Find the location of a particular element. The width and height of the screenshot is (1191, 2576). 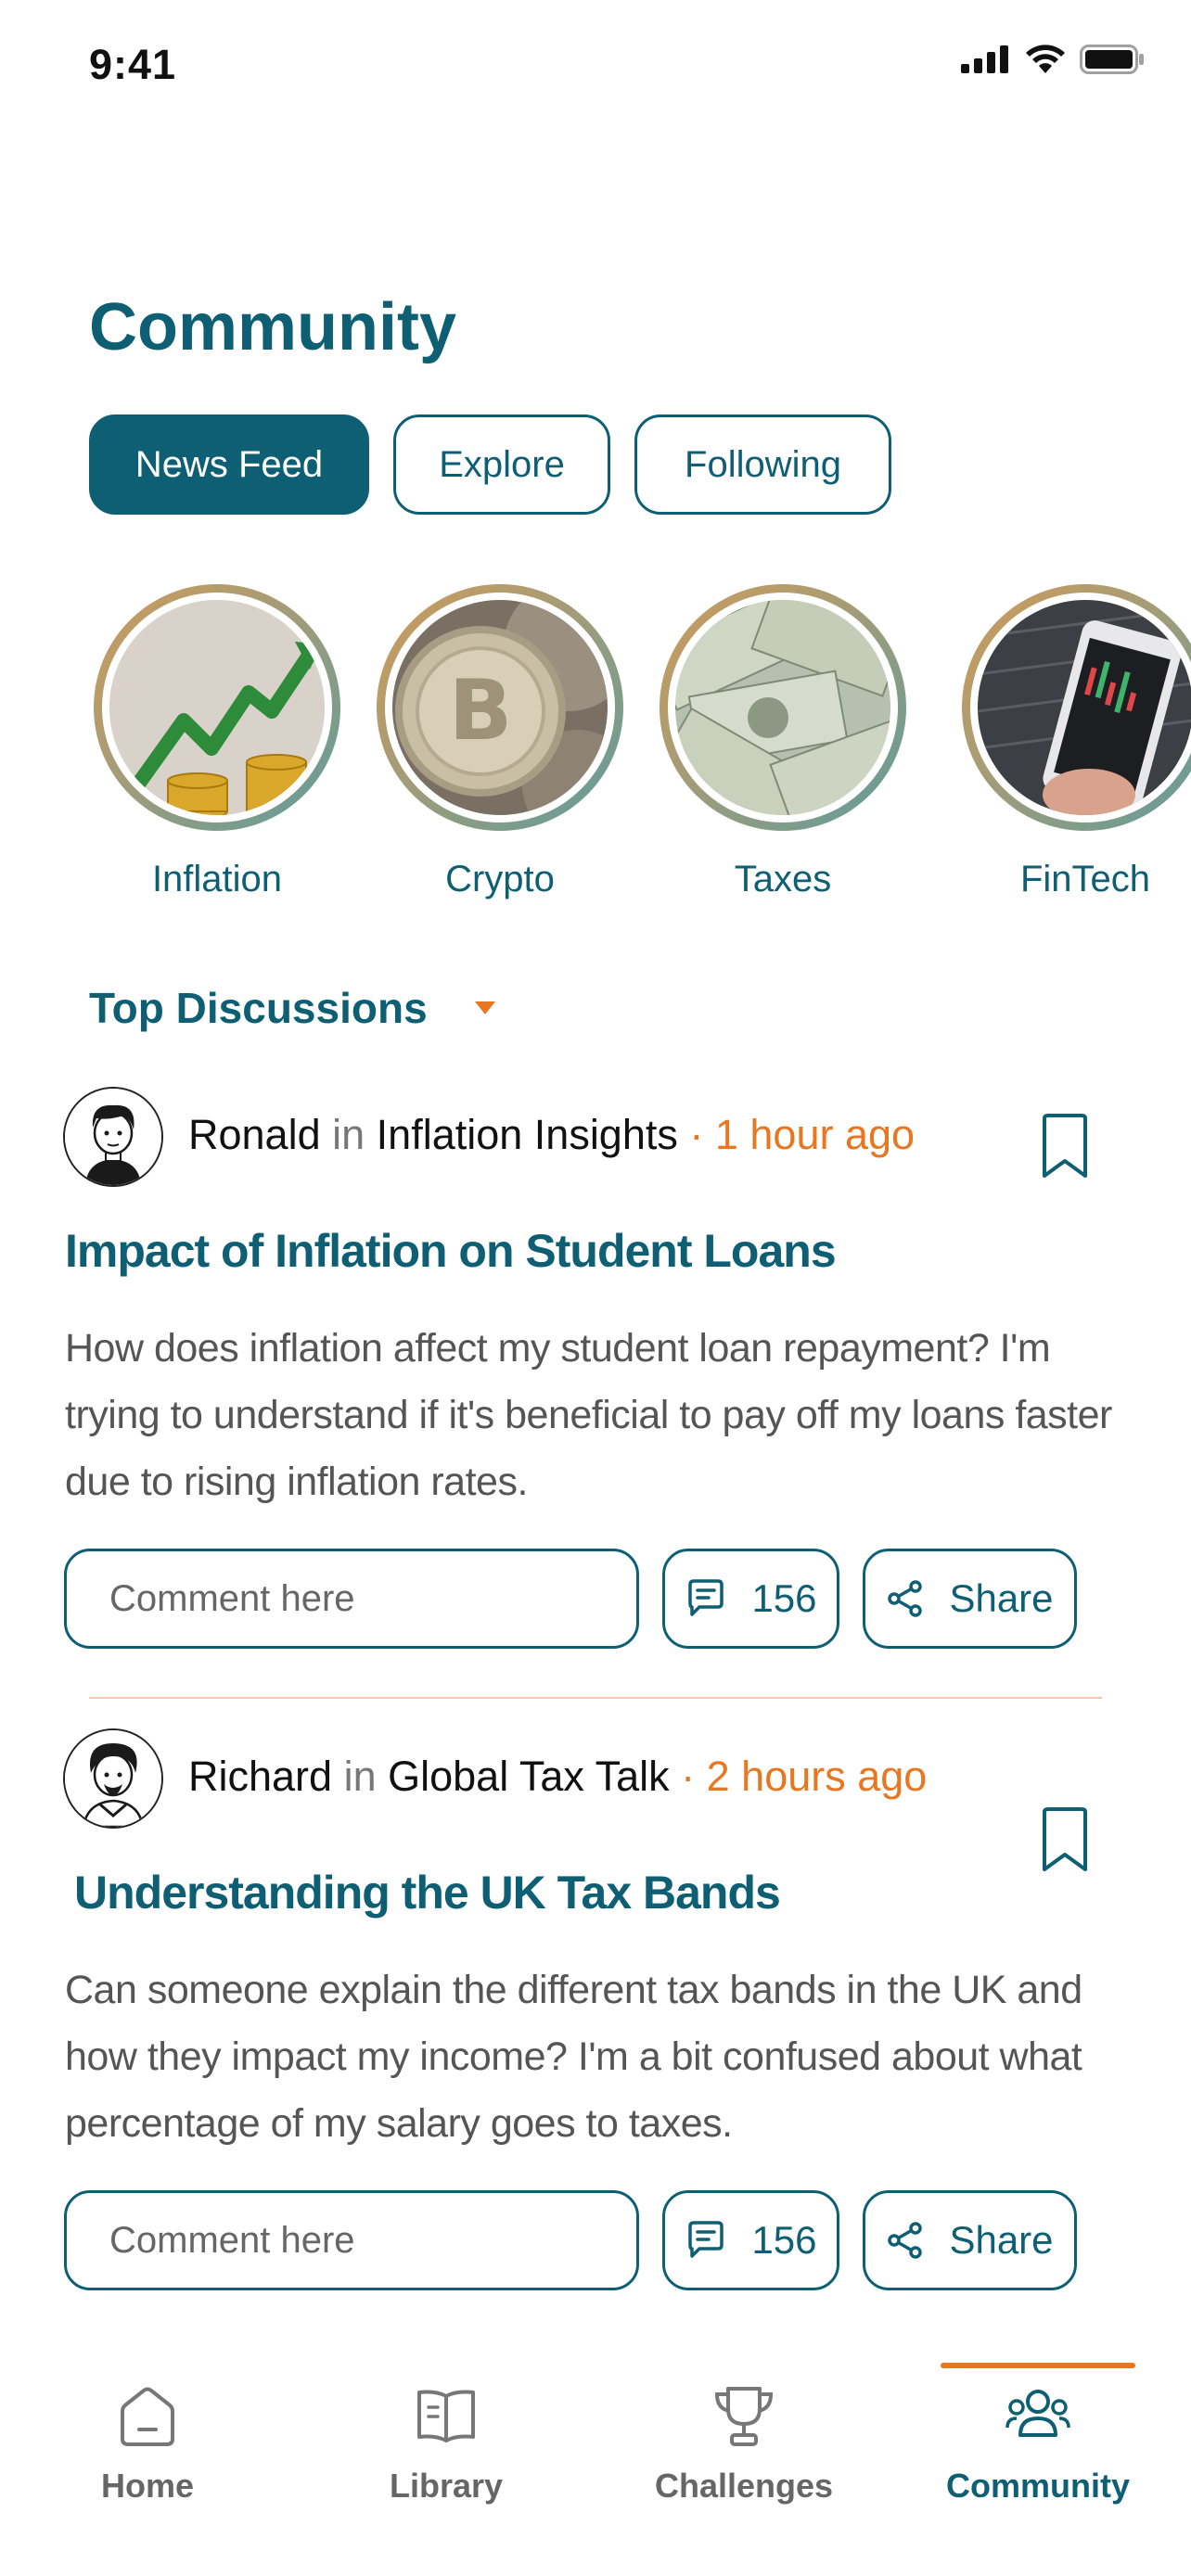

section-title: Top Discussions is located at coordinates (258, 1008).